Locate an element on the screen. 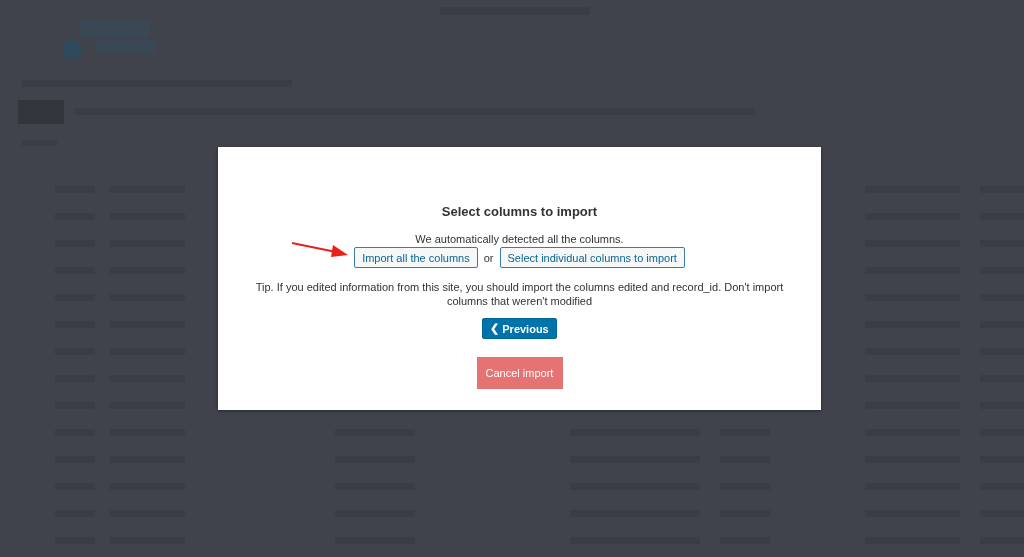 This screenshot has height=557, width=1024. detection-message: We automatically detected all the columns. is located at coordinates (519, 239).